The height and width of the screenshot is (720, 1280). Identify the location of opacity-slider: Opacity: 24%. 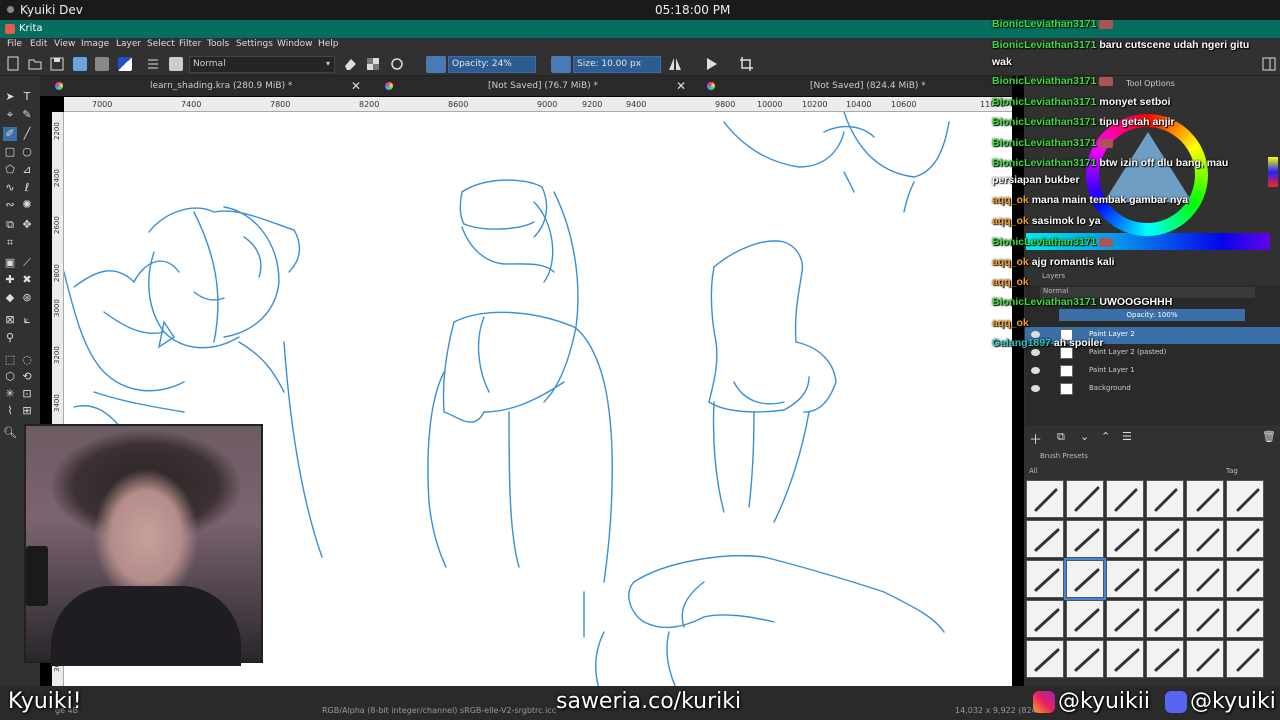
(492, 64).